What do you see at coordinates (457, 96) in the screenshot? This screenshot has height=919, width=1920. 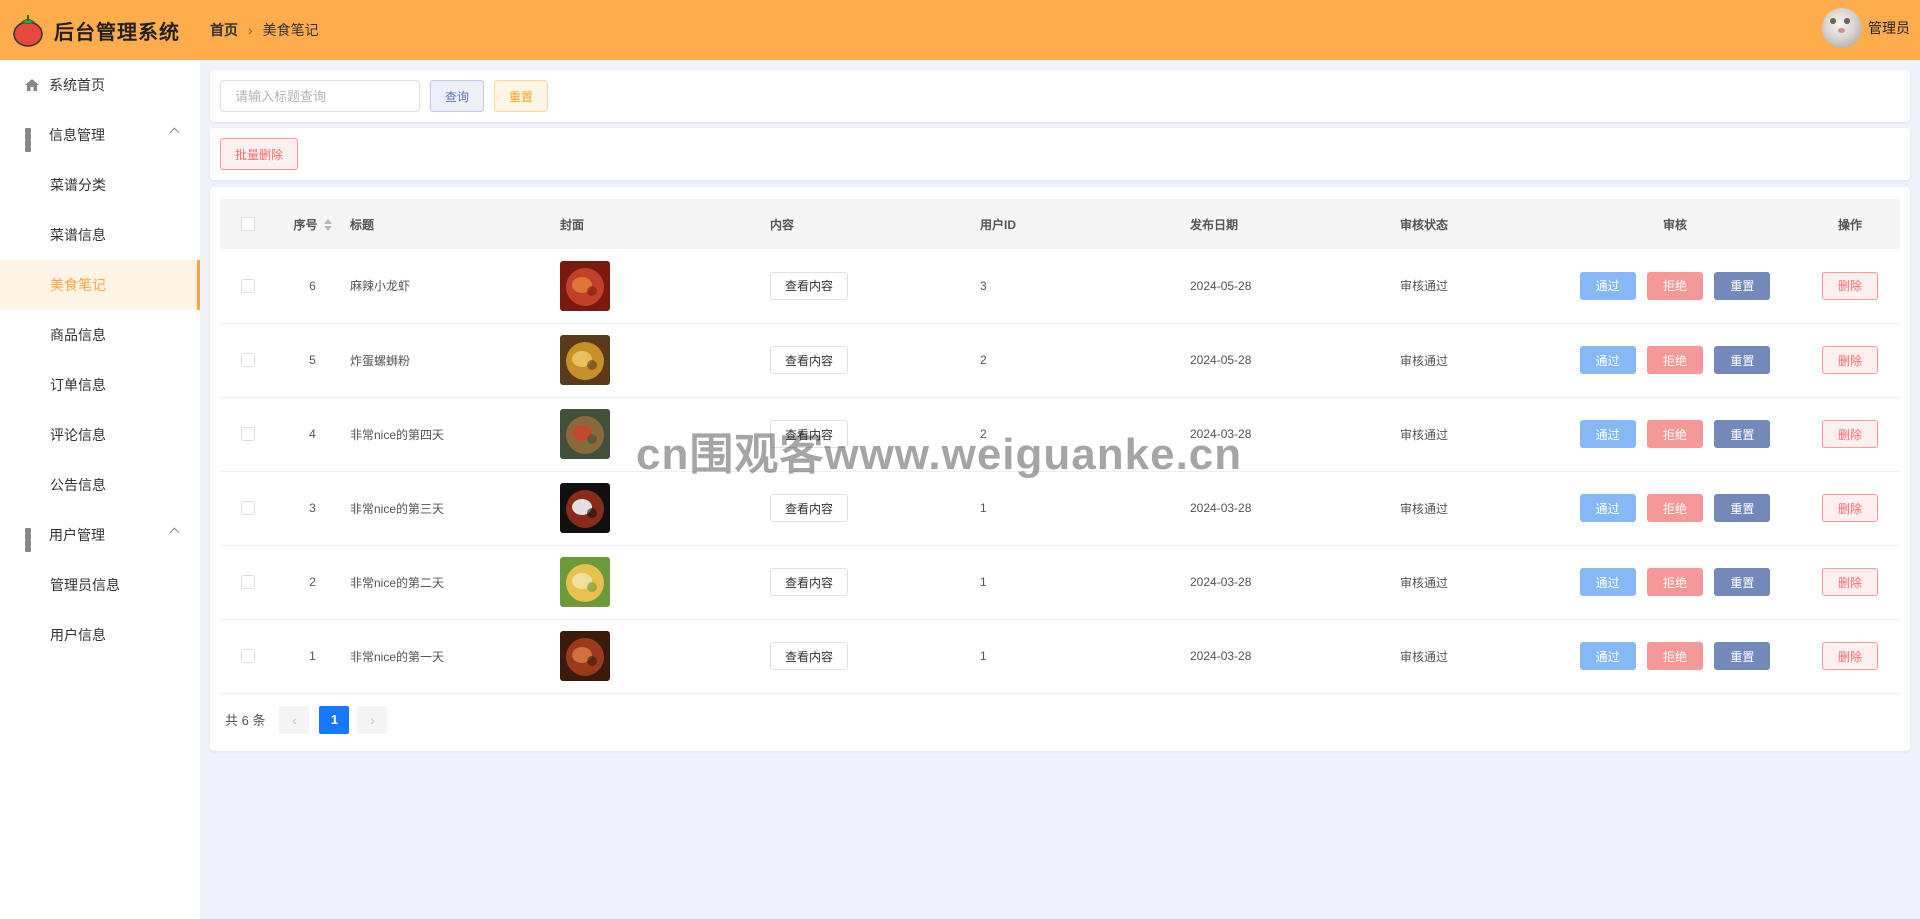 I see `query-button: 查询` at bounding box center [457, 96].